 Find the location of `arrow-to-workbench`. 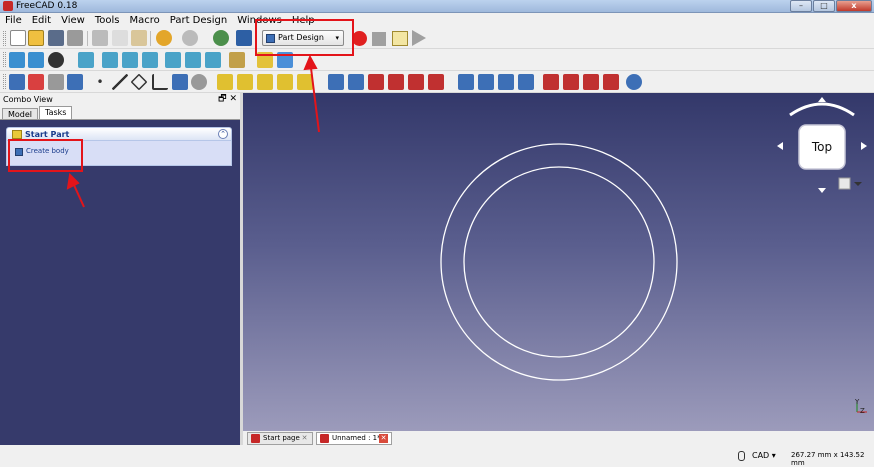

arrow-to-workbench is located at coordinates (315, 100).